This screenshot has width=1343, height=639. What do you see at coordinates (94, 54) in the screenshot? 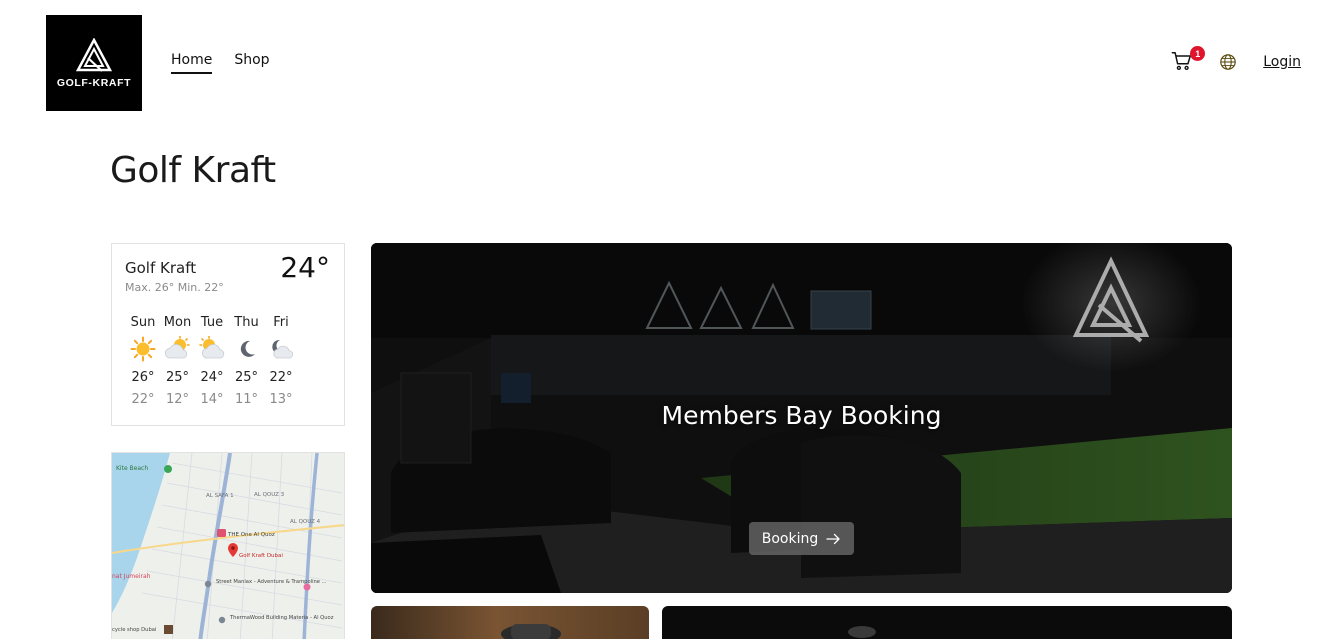
I see `golf-kraft-logo-mark-icon` at bounding box center [94, 54].